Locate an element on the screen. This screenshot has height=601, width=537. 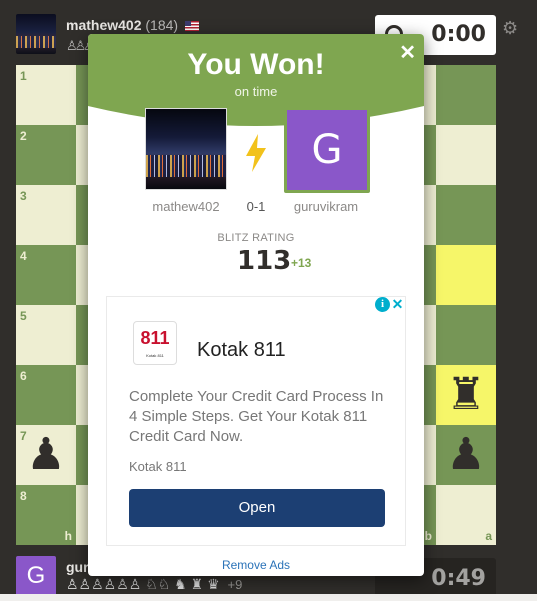
ad-brand-name: Kotak 811 is located at coordinates (241, 350).